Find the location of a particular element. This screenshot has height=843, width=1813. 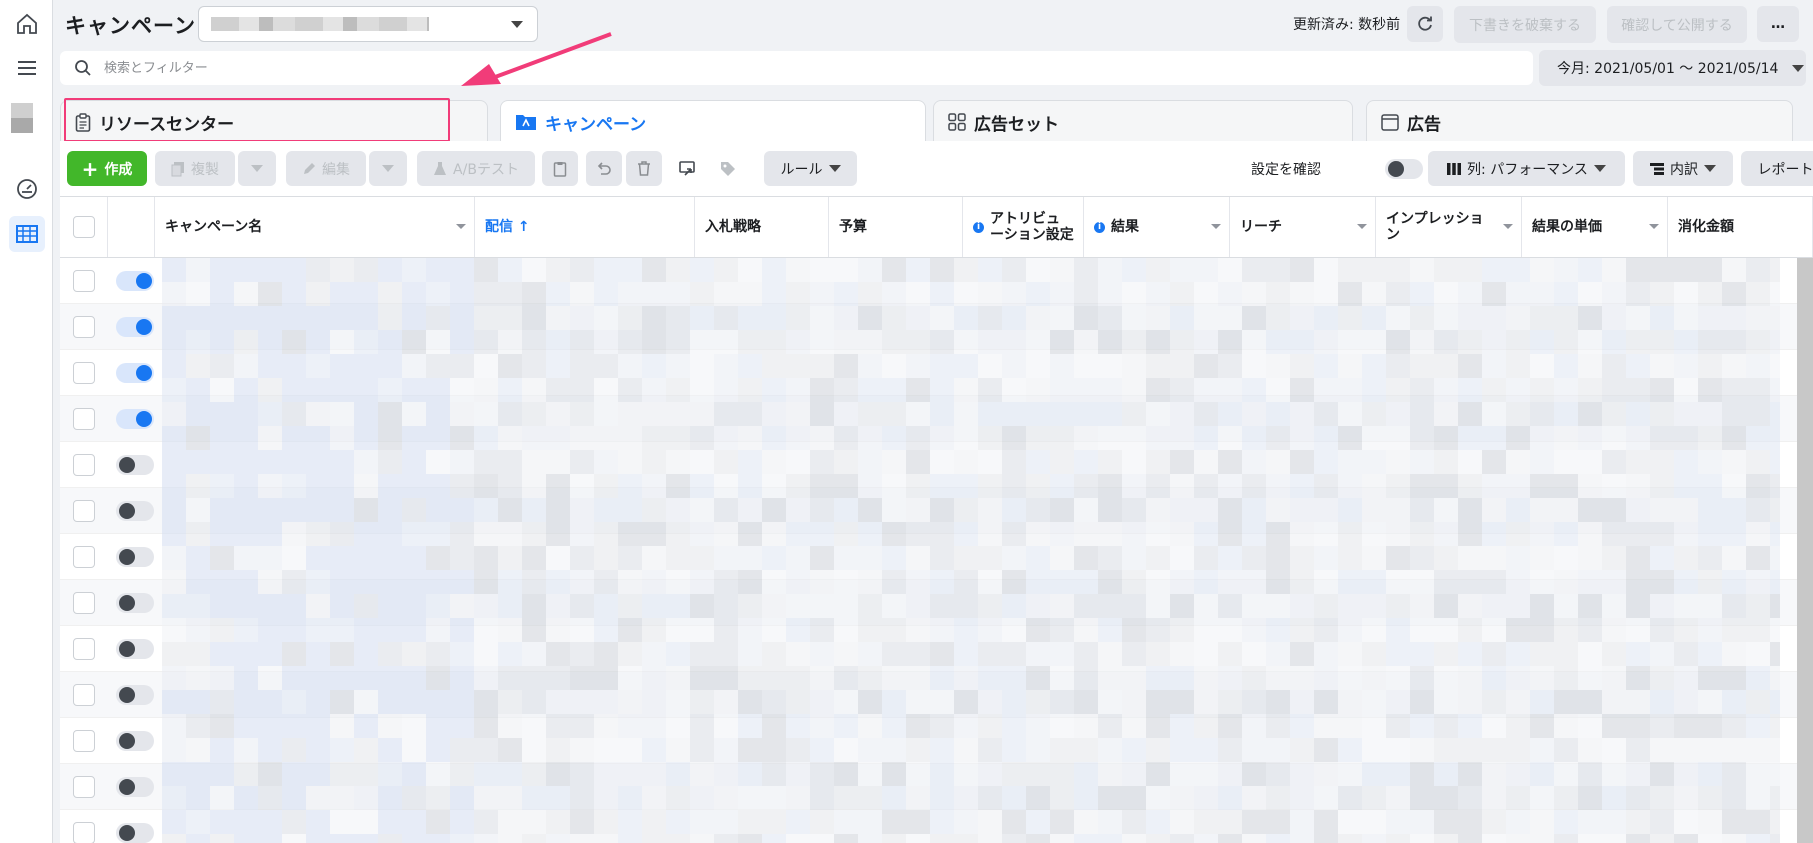

chevron-down-icon is located at coordinates (834, 168).